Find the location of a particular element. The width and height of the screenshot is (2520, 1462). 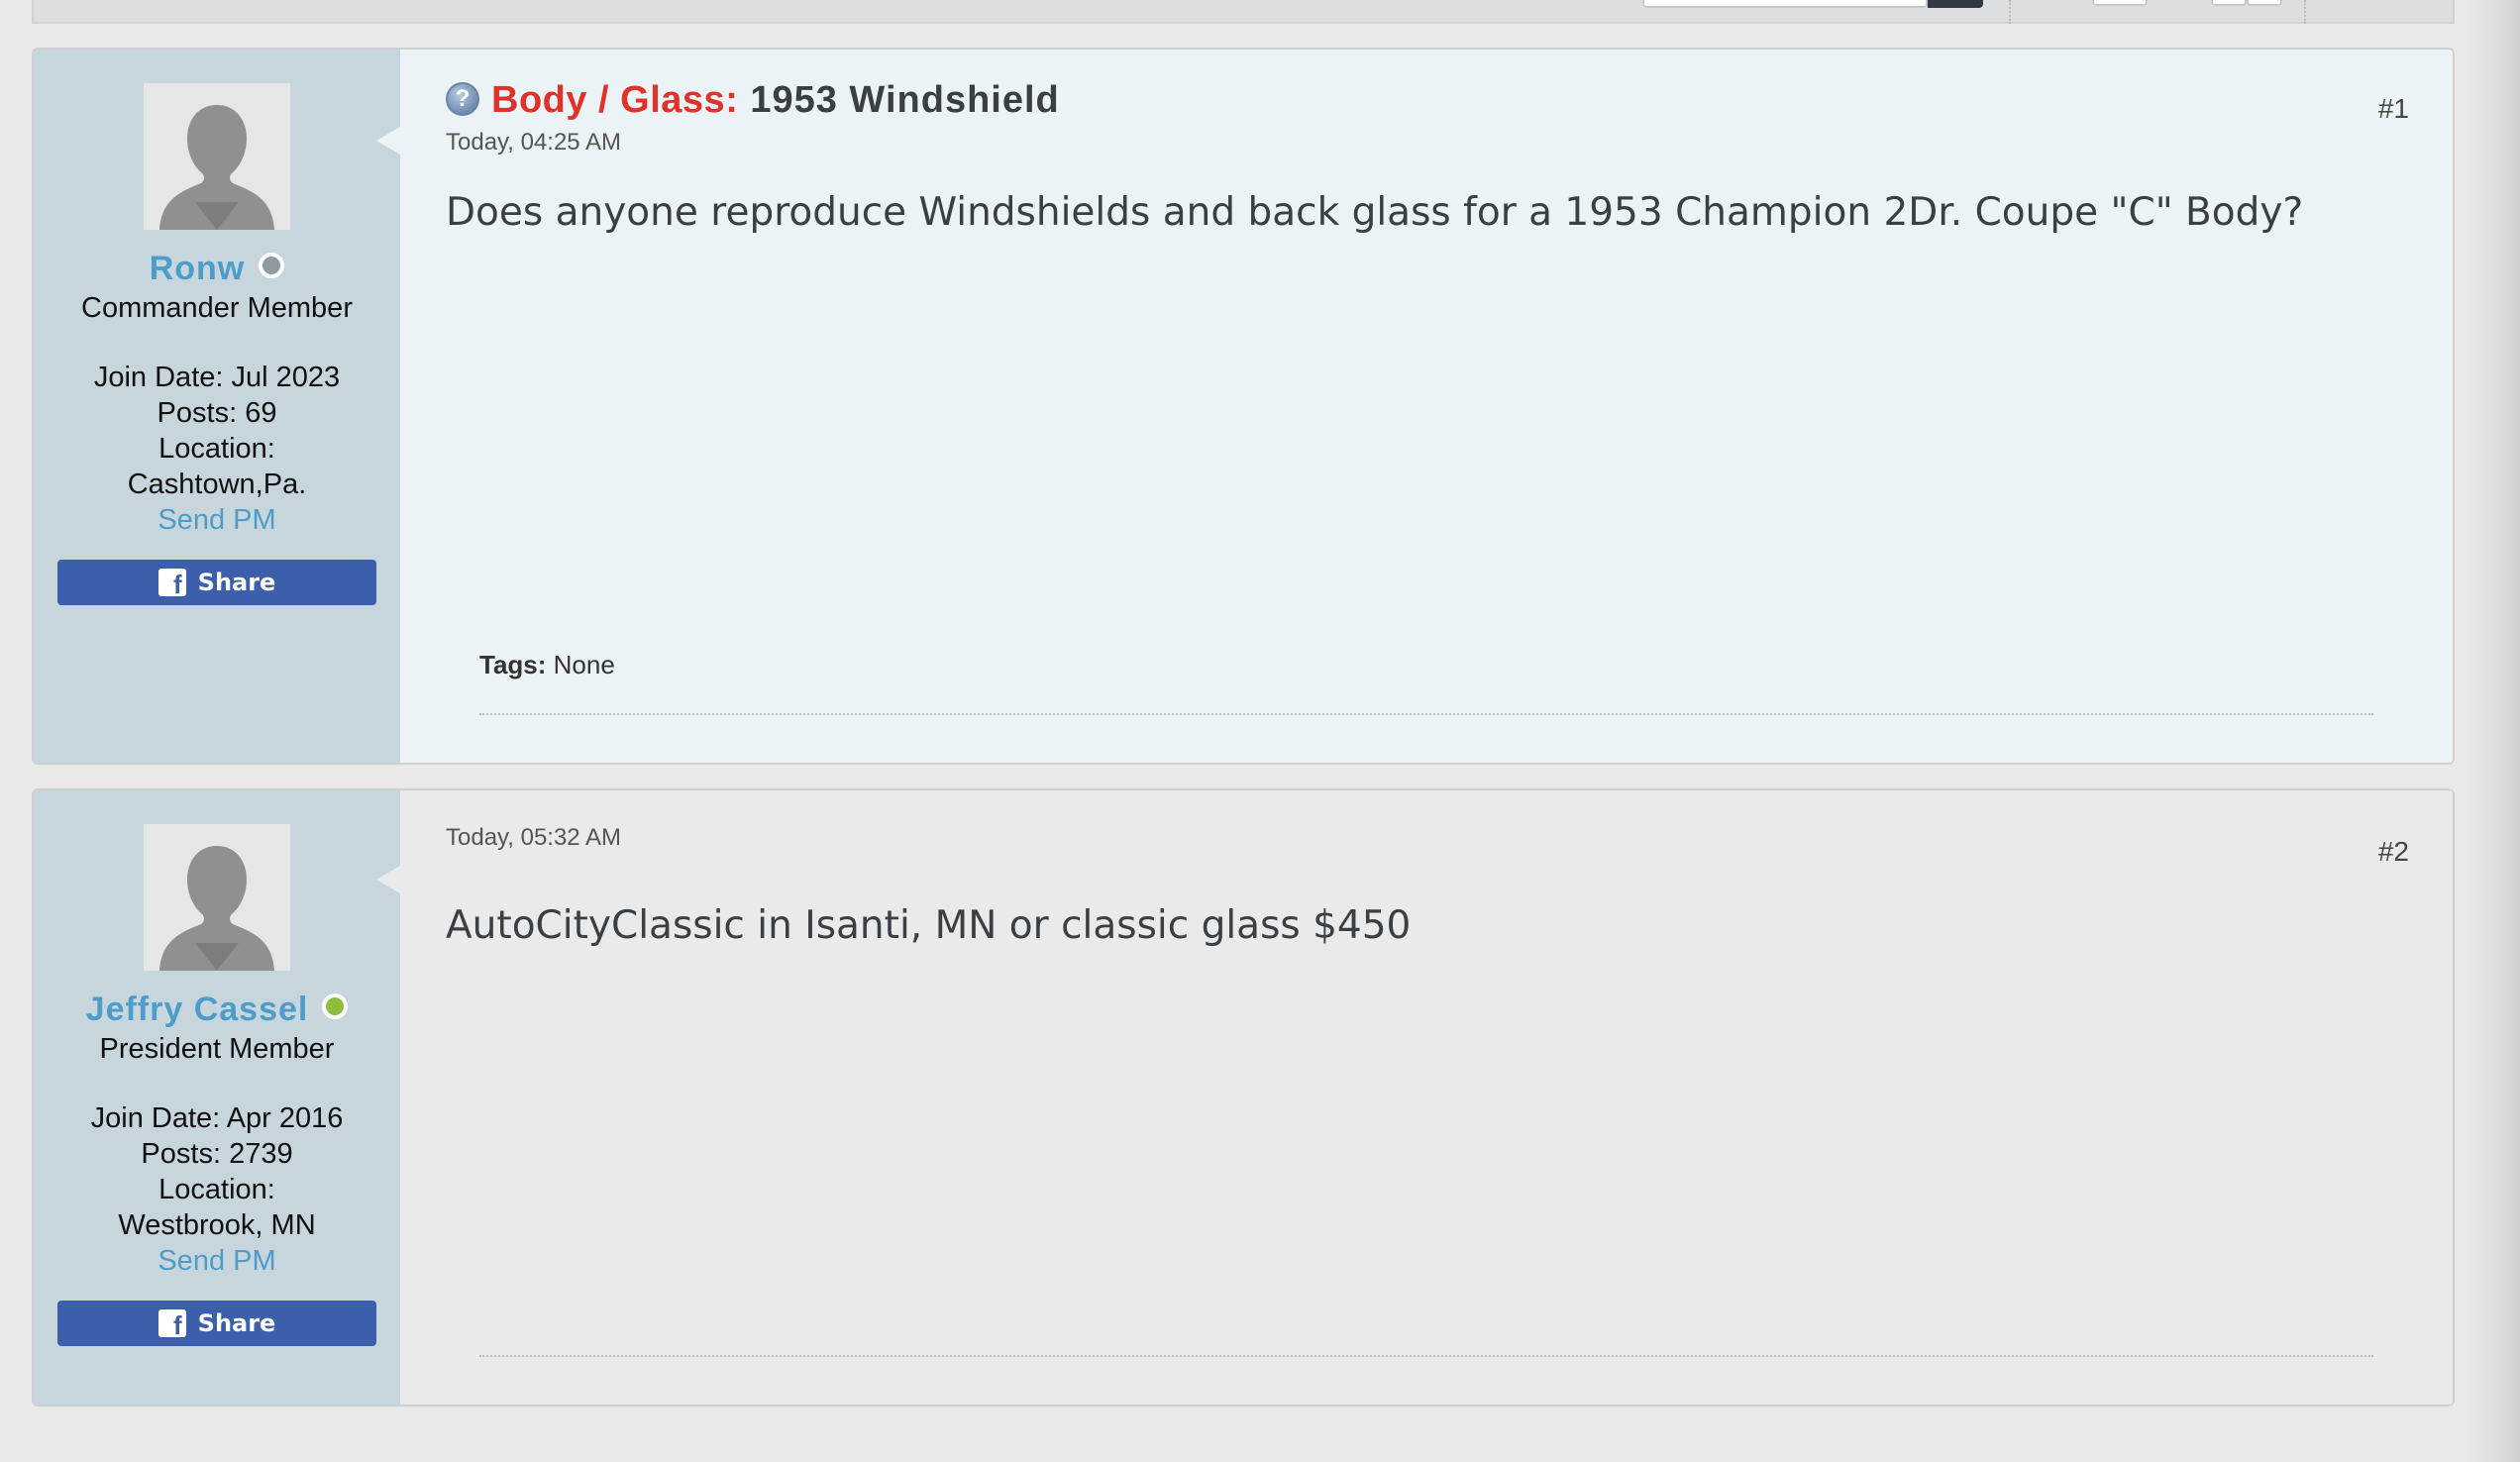

username-link: Ronw is located at coordinates (198, 269).